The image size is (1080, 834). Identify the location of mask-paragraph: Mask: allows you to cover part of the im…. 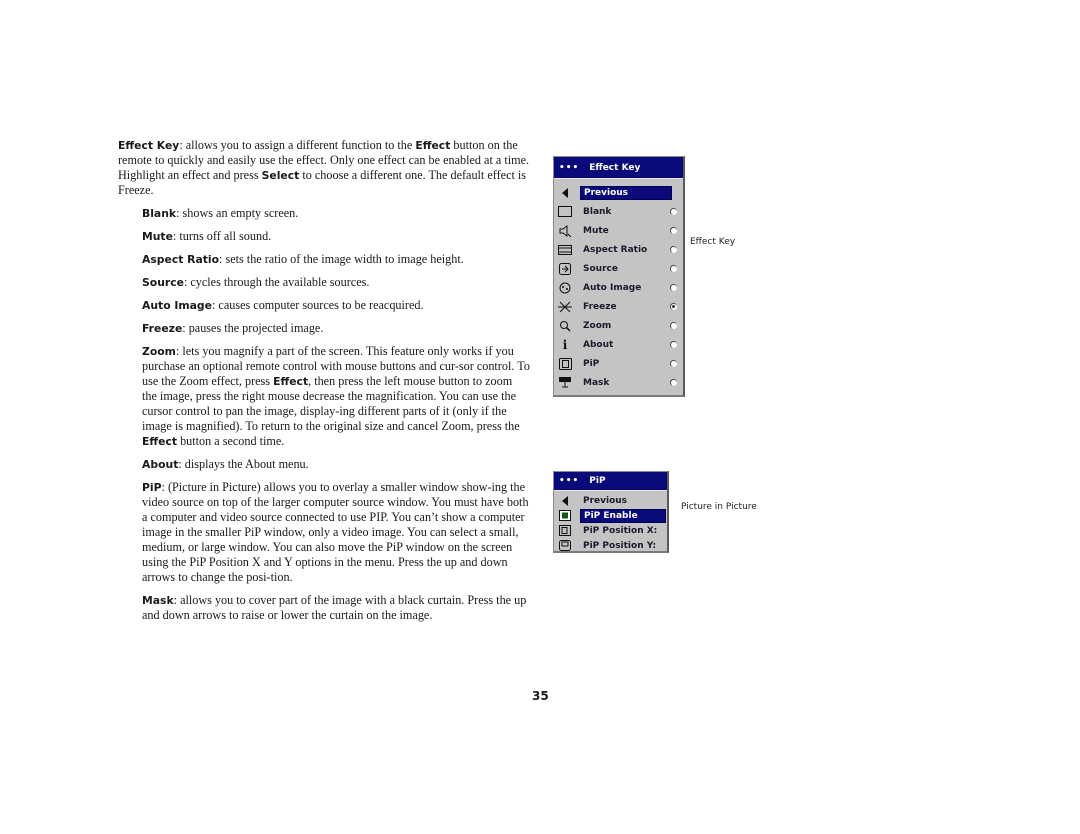
(334, 607).